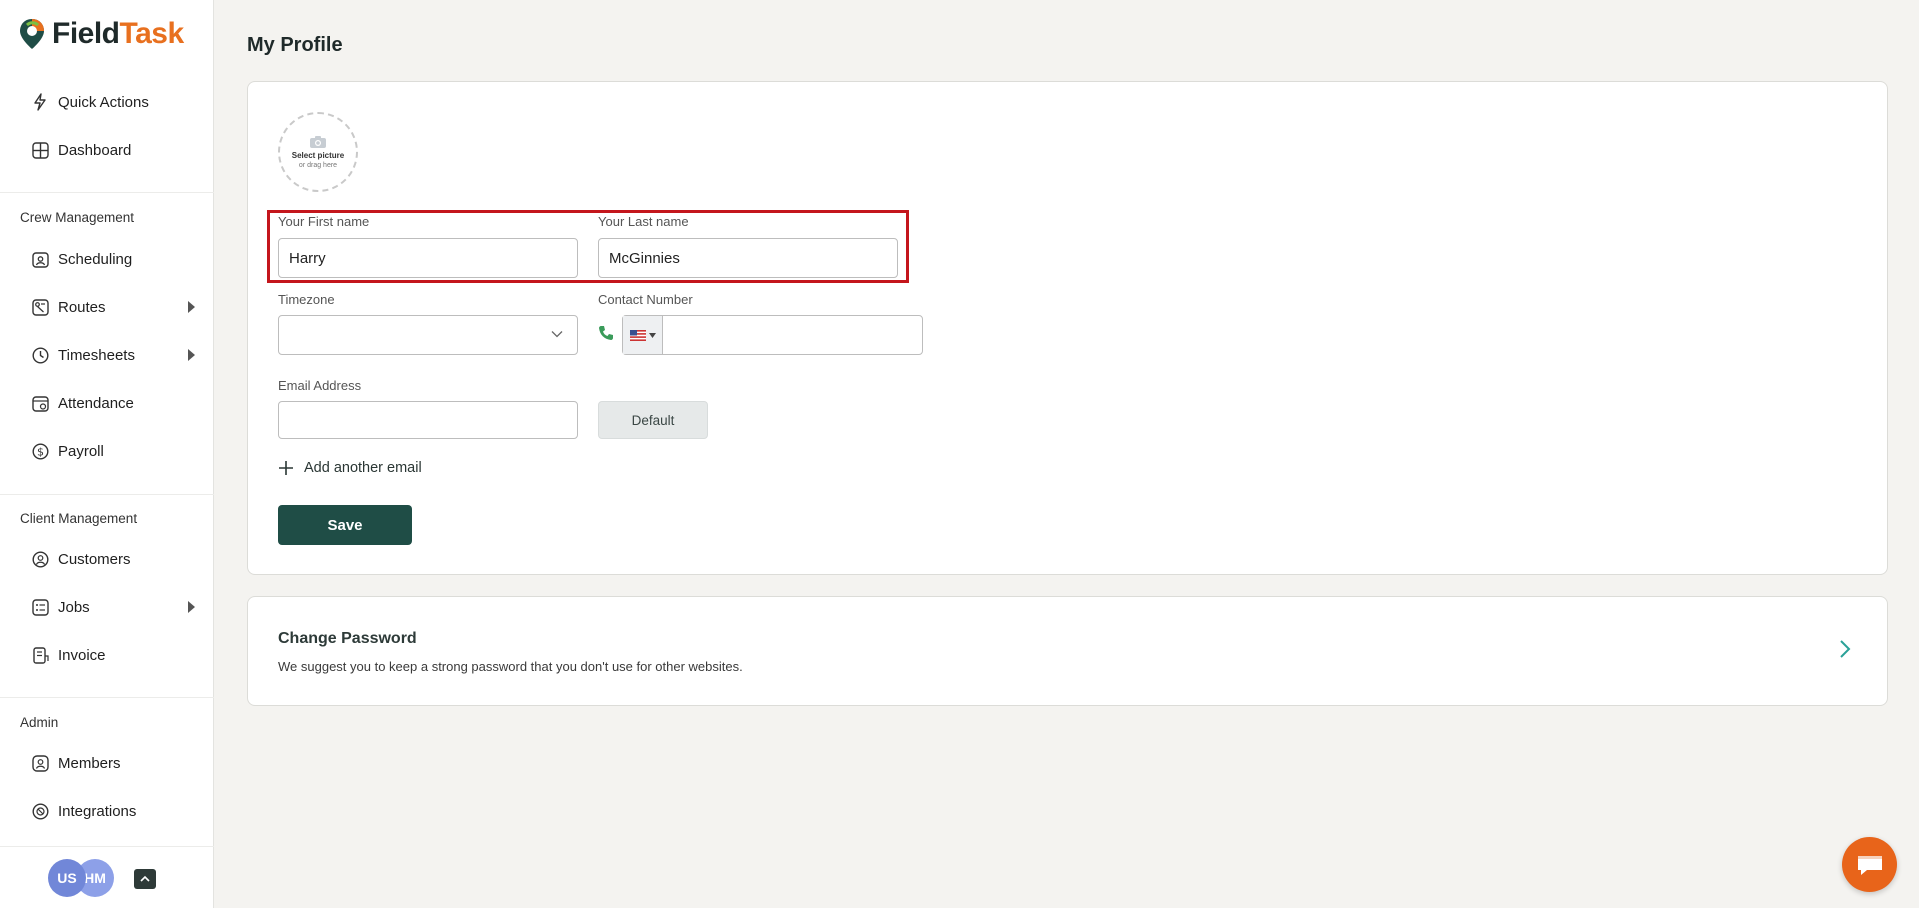 This screenshot has width=1919, height=908. What do you see at coordinates (40, 763) in the screenshot?
I see `member-icon` at bounding box center [40, 763].